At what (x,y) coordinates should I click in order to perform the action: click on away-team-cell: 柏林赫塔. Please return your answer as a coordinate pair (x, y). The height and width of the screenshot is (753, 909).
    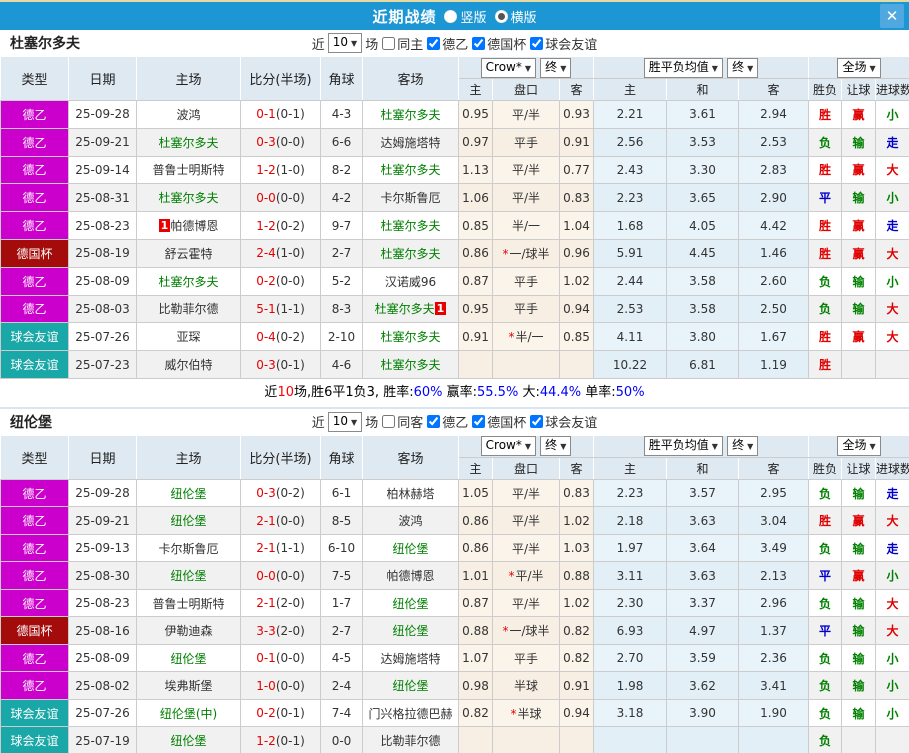
    Looking at the image, I should click on (410, 493).